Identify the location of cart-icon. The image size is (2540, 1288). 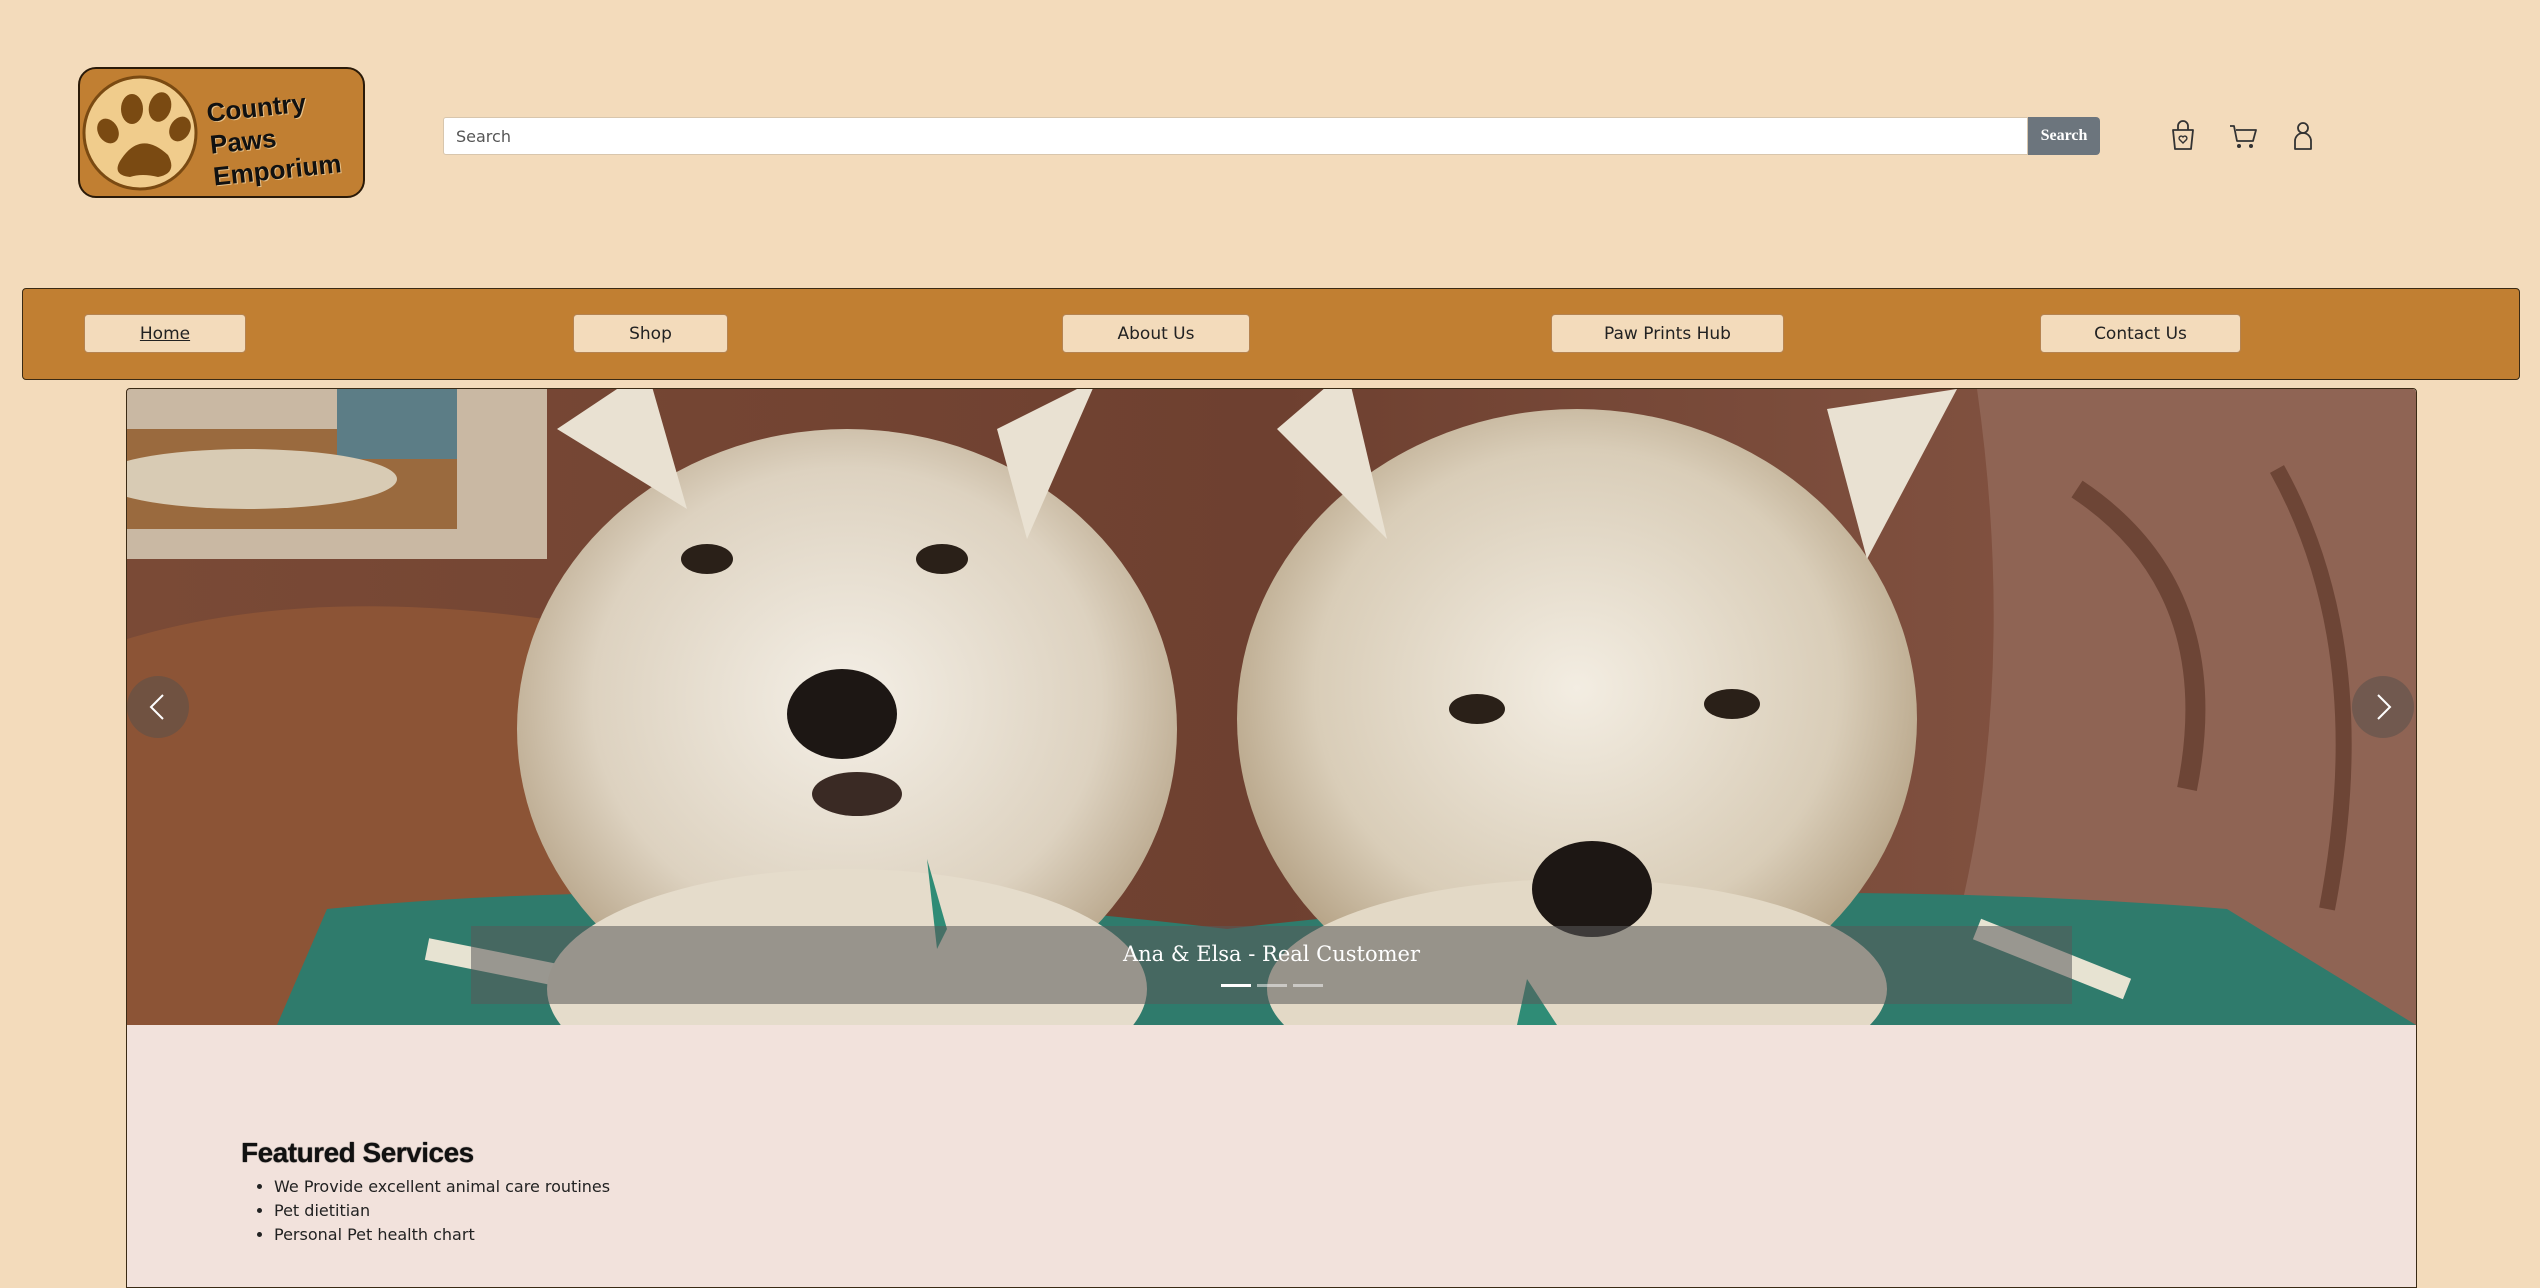
(2243, 135).